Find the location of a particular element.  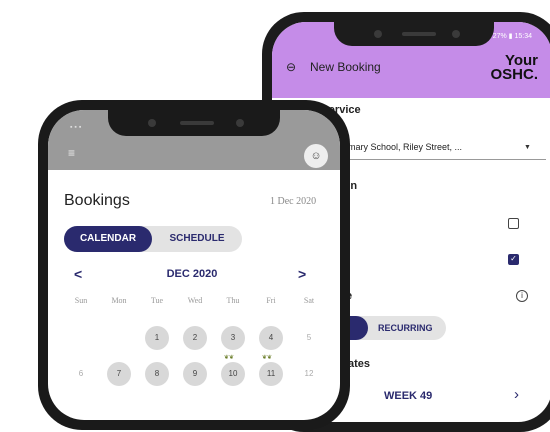

calendar-week-row: 6 7 8 9 10 ❦❦ 11 ❦❦ 12 is located at coordinates (195, 370).